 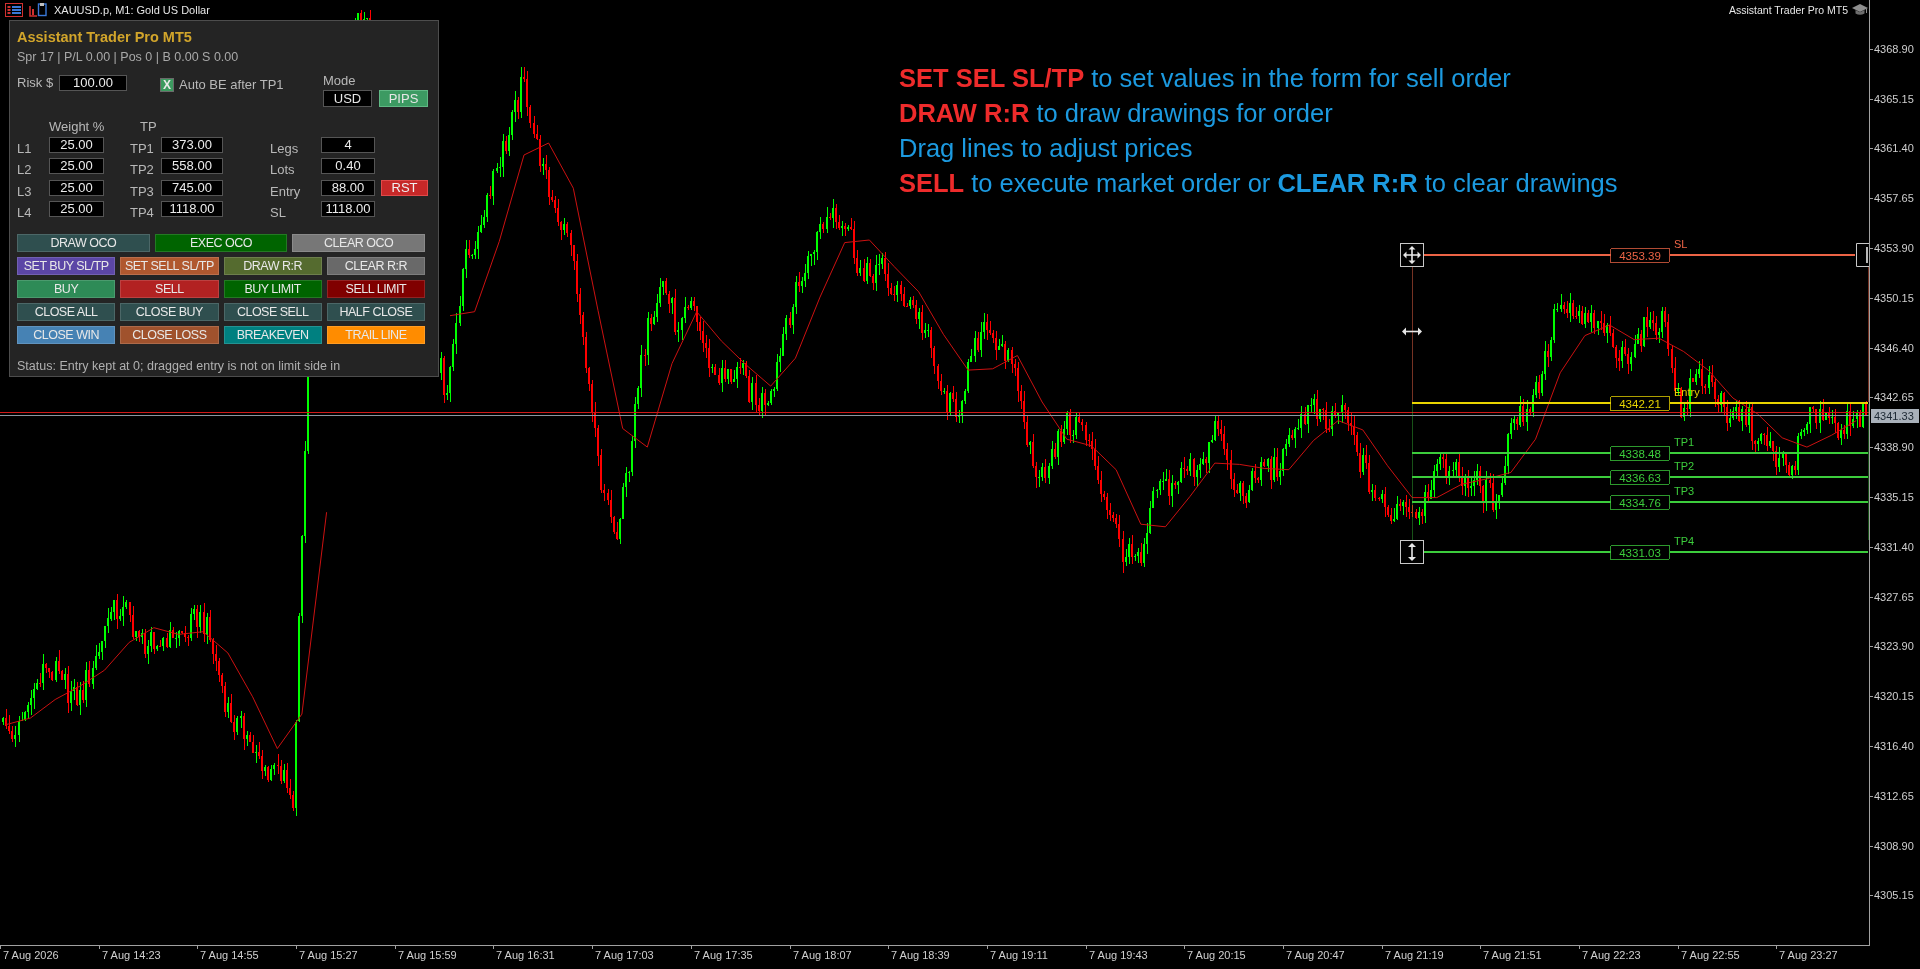 What do you see at coordinates (169, 311) in the screenshot?
I see `action-button: CLOSE BUY` at bounding box center [169, 311].